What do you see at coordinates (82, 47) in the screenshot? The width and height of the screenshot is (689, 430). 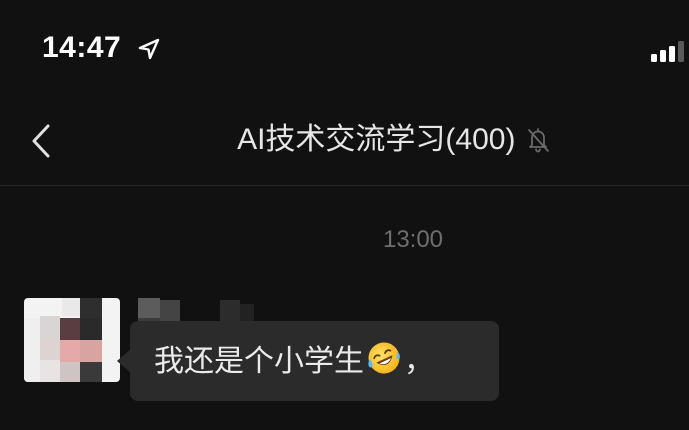 I see `status-time: 14:47` at bounding box center [82, 47].